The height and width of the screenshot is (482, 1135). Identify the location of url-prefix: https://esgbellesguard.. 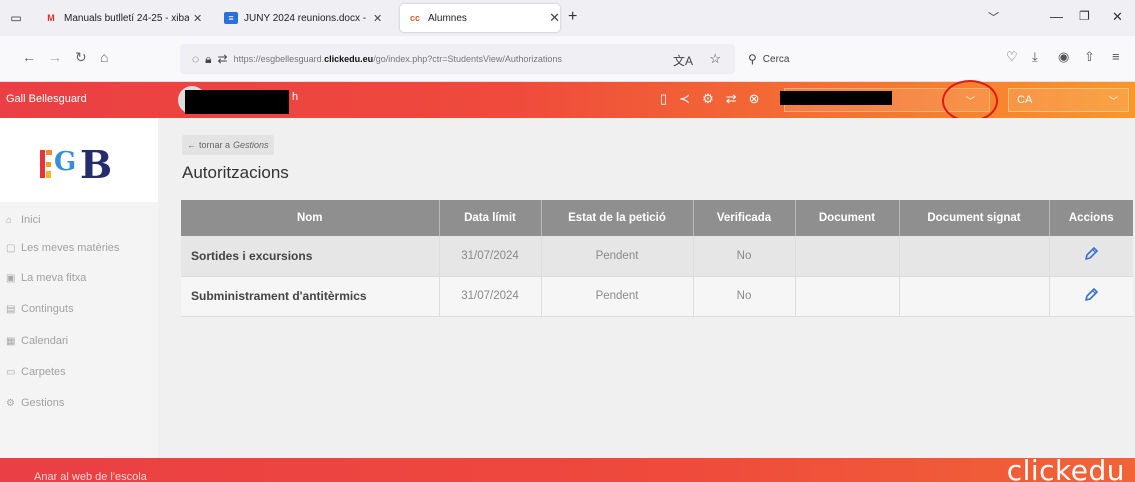
(279, 59).